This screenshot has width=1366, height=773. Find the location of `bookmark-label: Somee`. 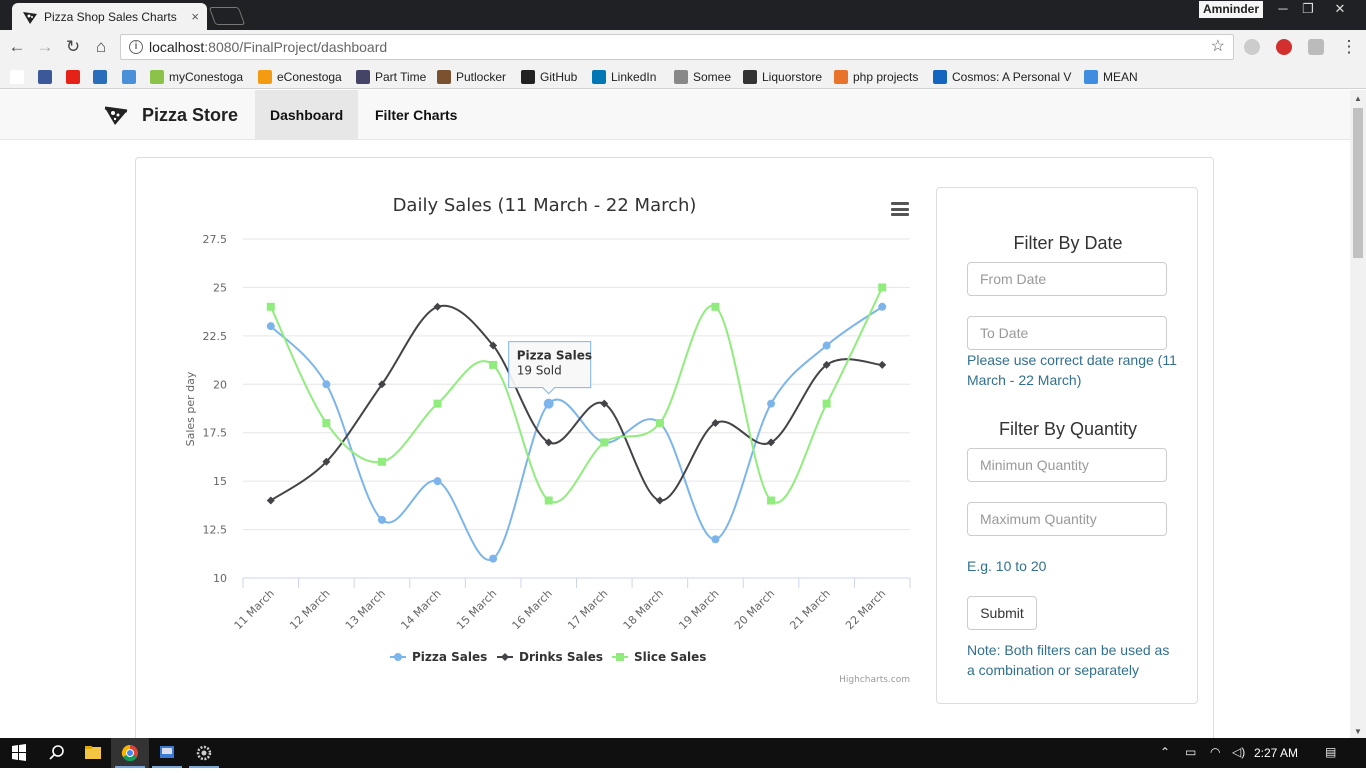

bookmark-label: Somee is located at coordinates (712, 76).